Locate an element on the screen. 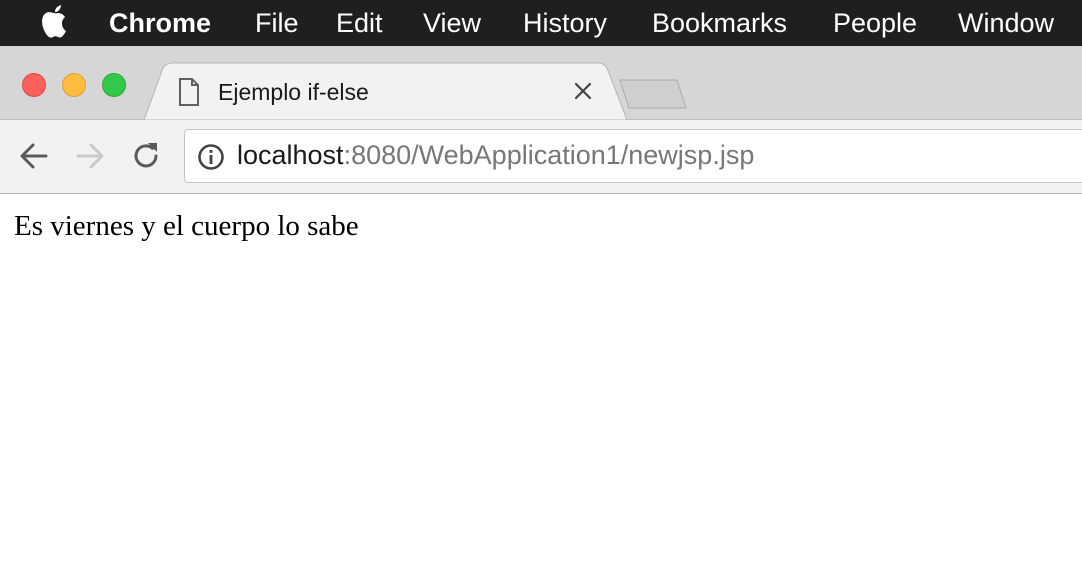  document-icon is located at coordinates (189, 92).